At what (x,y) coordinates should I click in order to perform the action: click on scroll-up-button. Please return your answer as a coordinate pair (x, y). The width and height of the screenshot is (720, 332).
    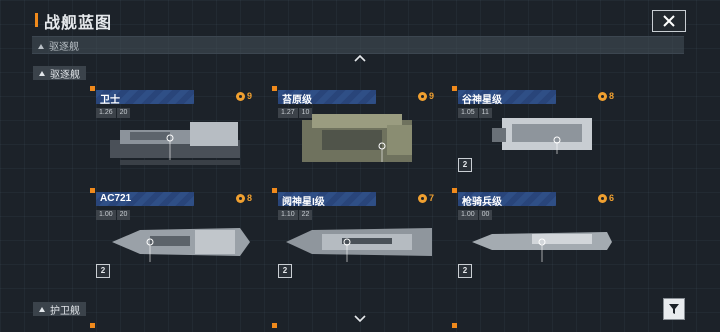
    Looking at the image, I should click on (360, 58).